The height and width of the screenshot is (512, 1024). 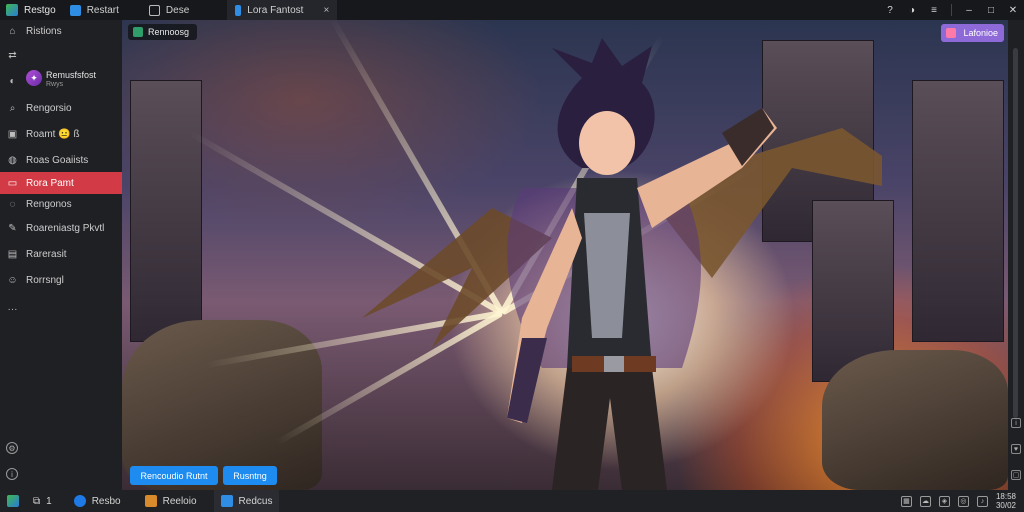 What do you see at coordinates (166, 211) in the screenshot?
I see `building-left` at bounding box center [166, 211].